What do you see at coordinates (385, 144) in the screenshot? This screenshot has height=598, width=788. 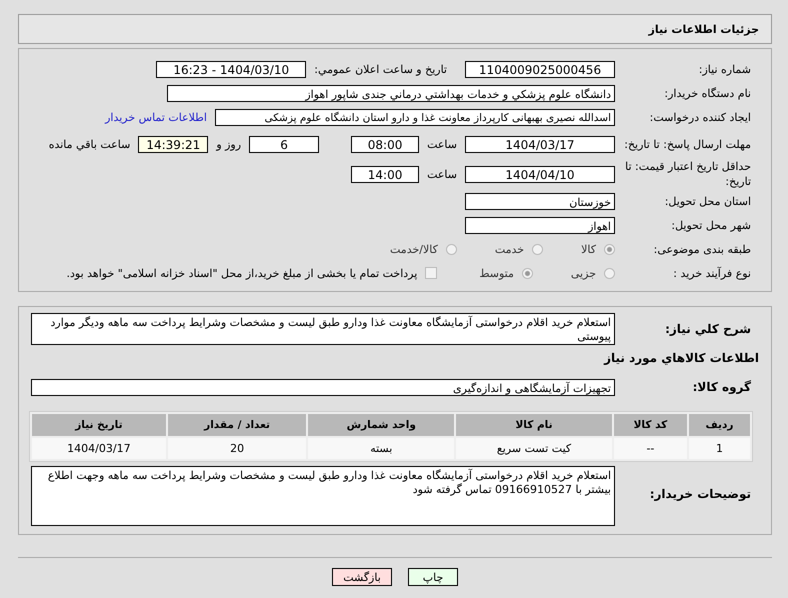 I see `deadline-time-field: 08:00` at bounding box center [385, 144].